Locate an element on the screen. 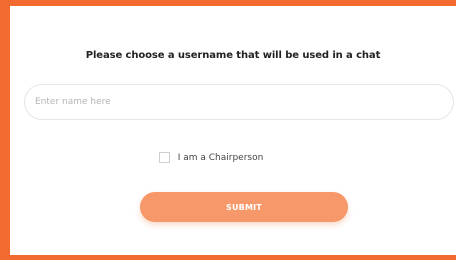 Image resolution: width=456 pixels, height=260 pixels. chairperson-checkbox-label: I am a Chairperson is located at coordinates (221, 158).